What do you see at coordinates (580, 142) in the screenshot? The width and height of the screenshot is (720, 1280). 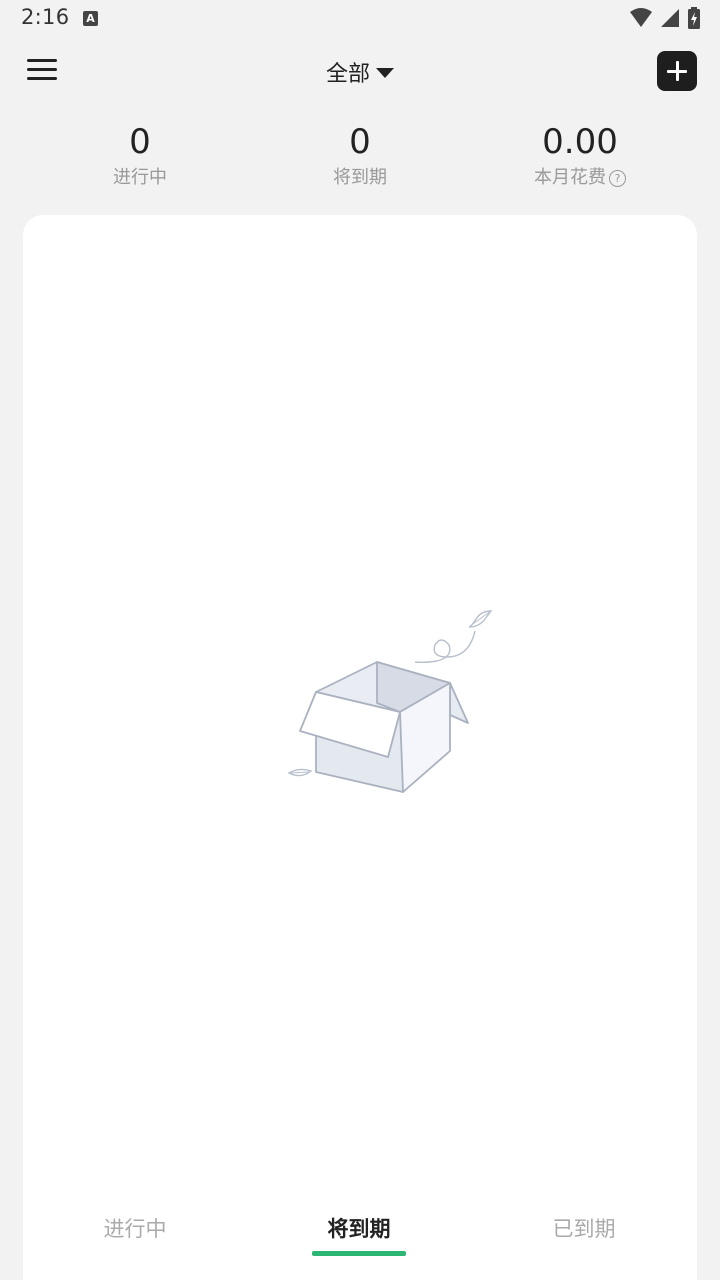 I see `stat-value: 0.00` at bounding box center [580, 142].